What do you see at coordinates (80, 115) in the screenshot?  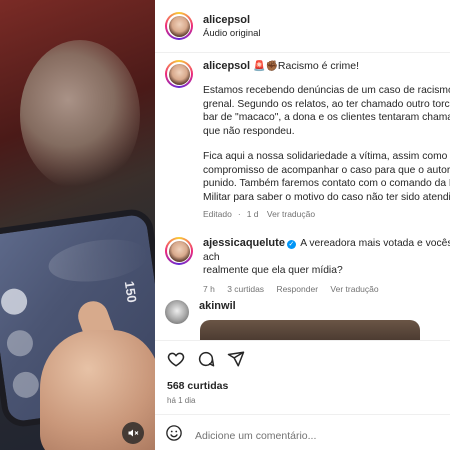 I see `video-background-figure` at bounding box center [80, 115].